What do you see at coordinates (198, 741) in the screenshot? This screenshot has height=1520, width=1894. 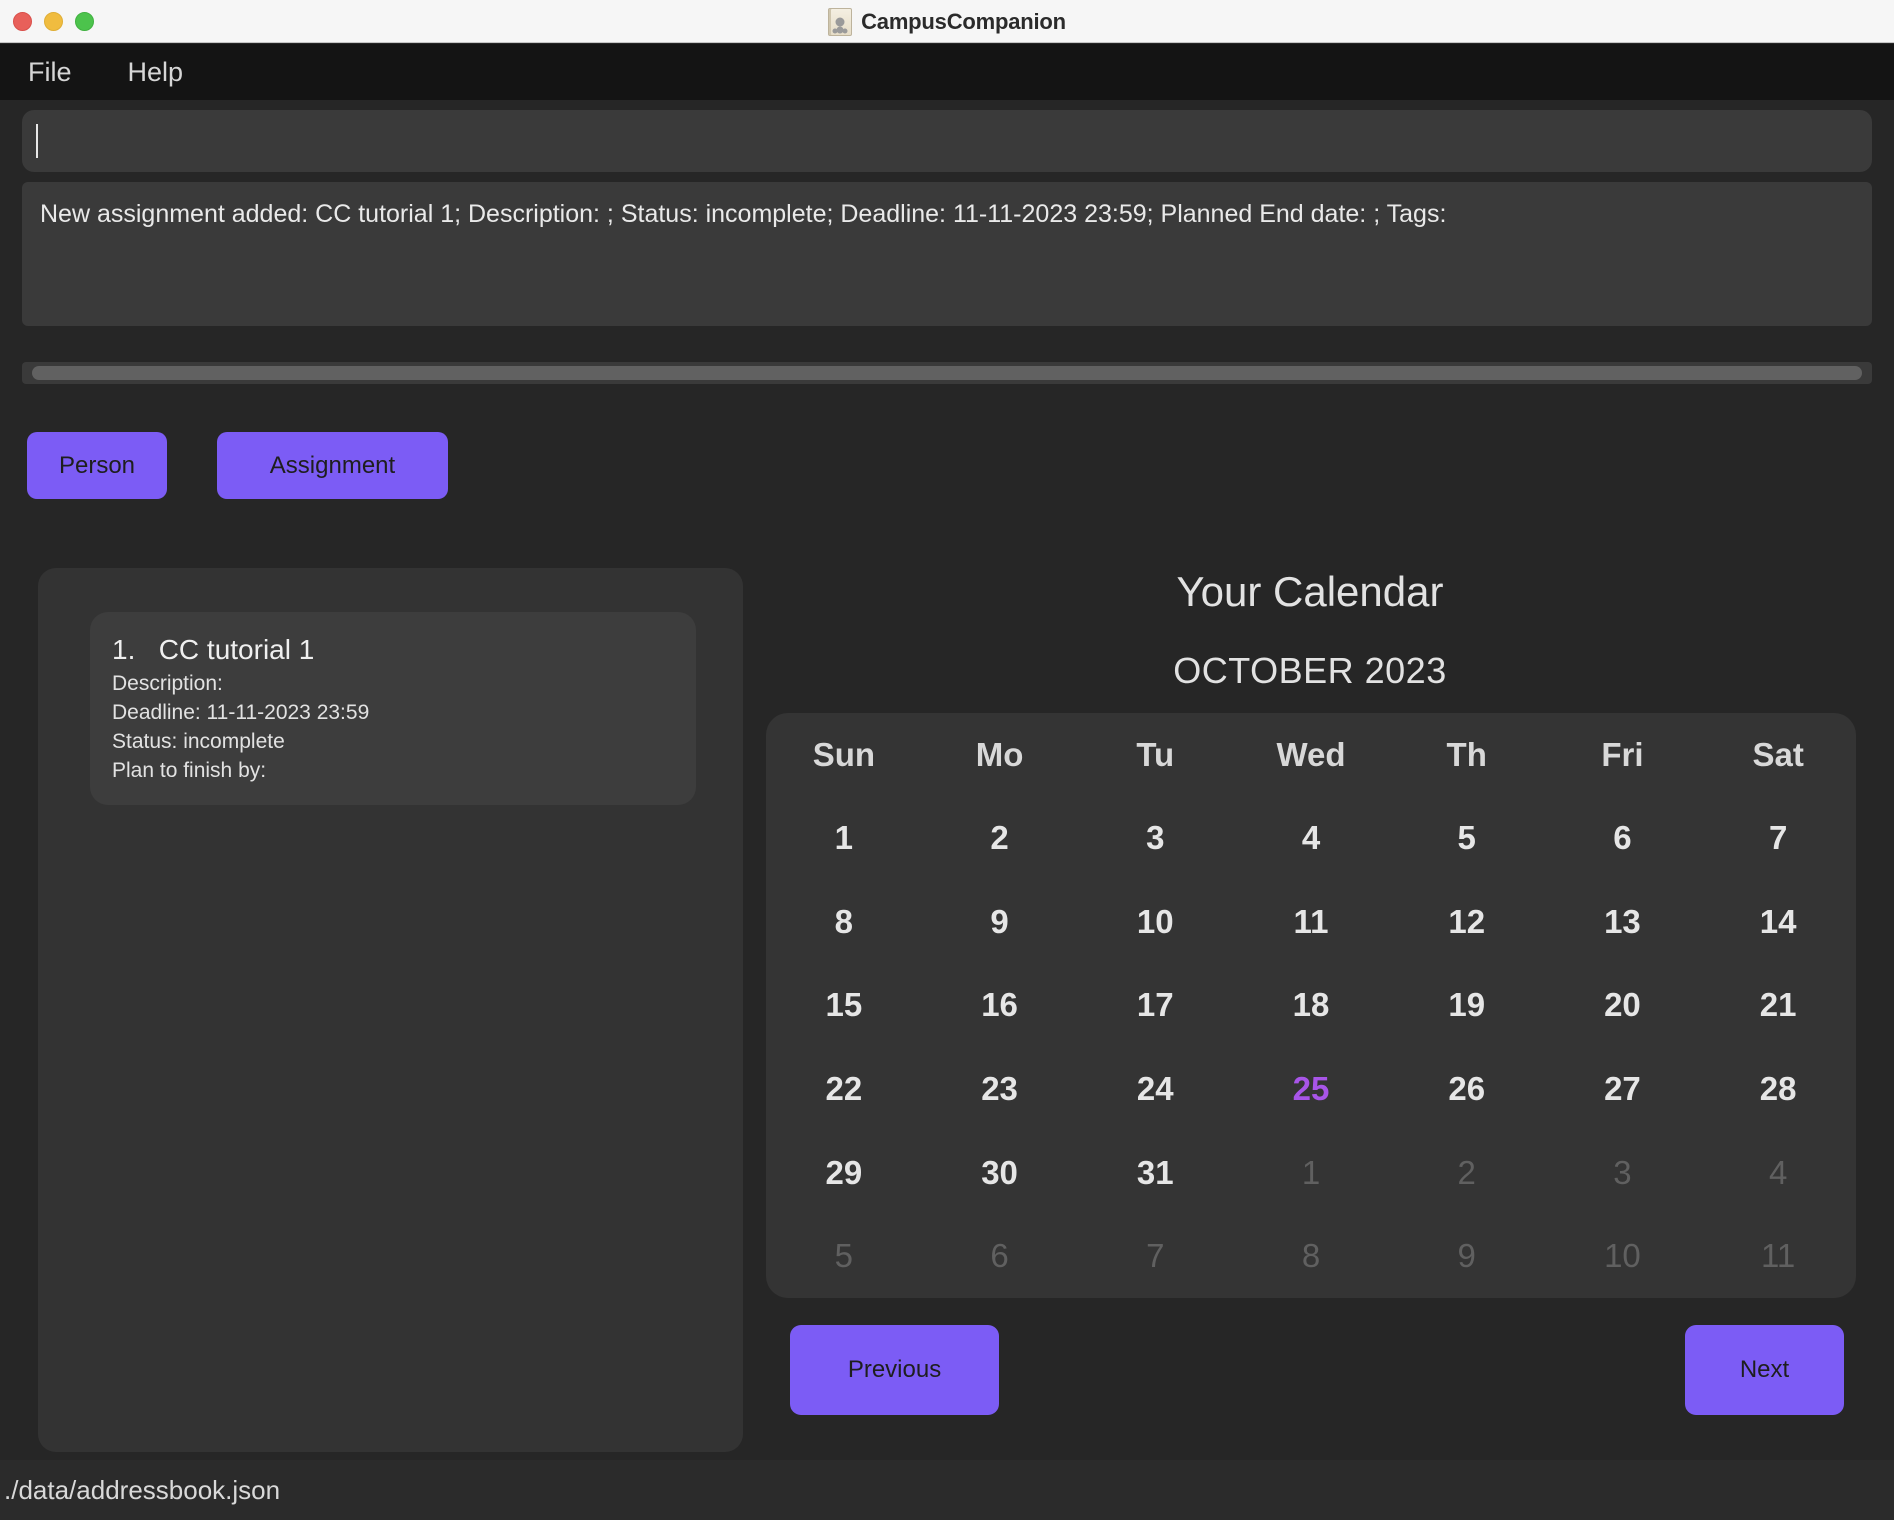 I see `assignment-status: Status: incomplete` at bounding box center [198, 741].